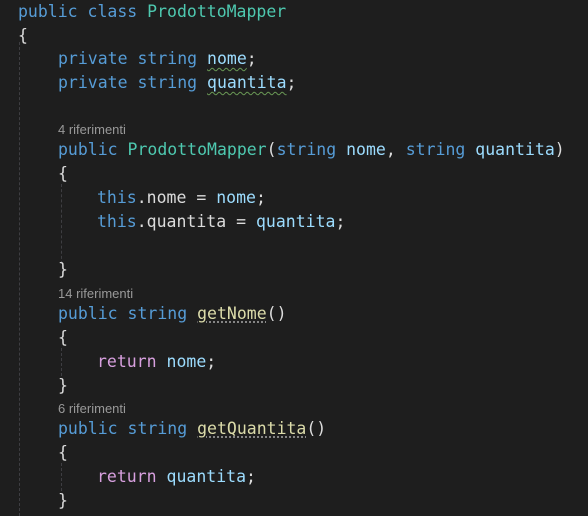  I want to click on codelens-references-getquantita: 6 riferimenti, so click(92, 409).